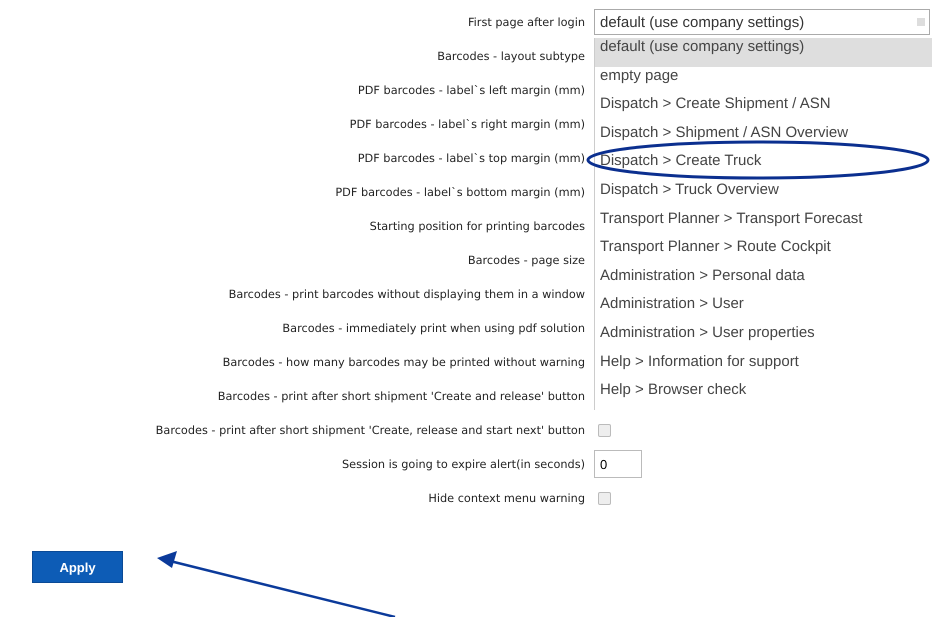  I want to click on dropdown-option: default (use company settings), so click(763, 52).